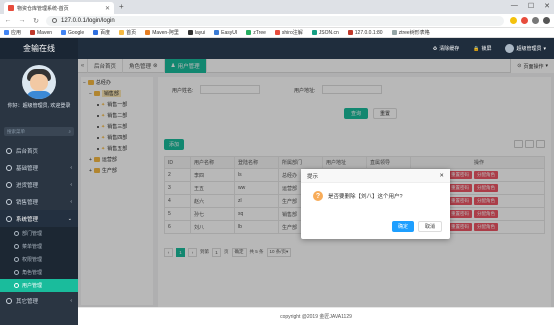 The image size is (554, 325). What do you see at coordinates (441, 176) in the screenshot?
I see `close-icon: ✕` at bounding box center [441, 176].